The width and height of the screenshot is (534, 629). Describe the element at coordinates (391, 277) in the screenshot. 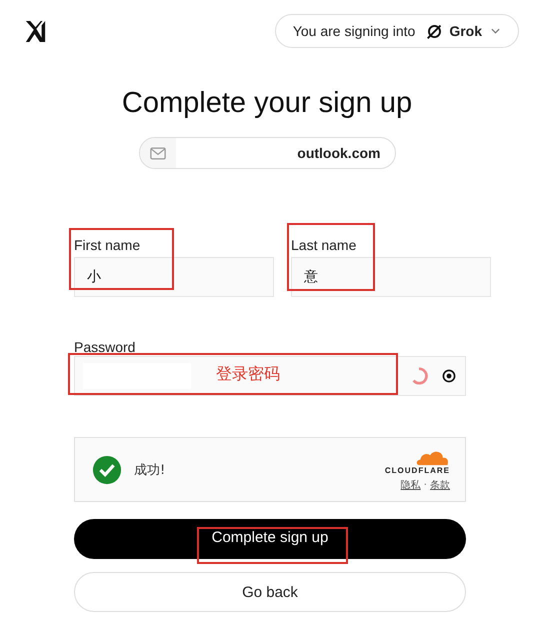

I see `text-field: 意` at that location.